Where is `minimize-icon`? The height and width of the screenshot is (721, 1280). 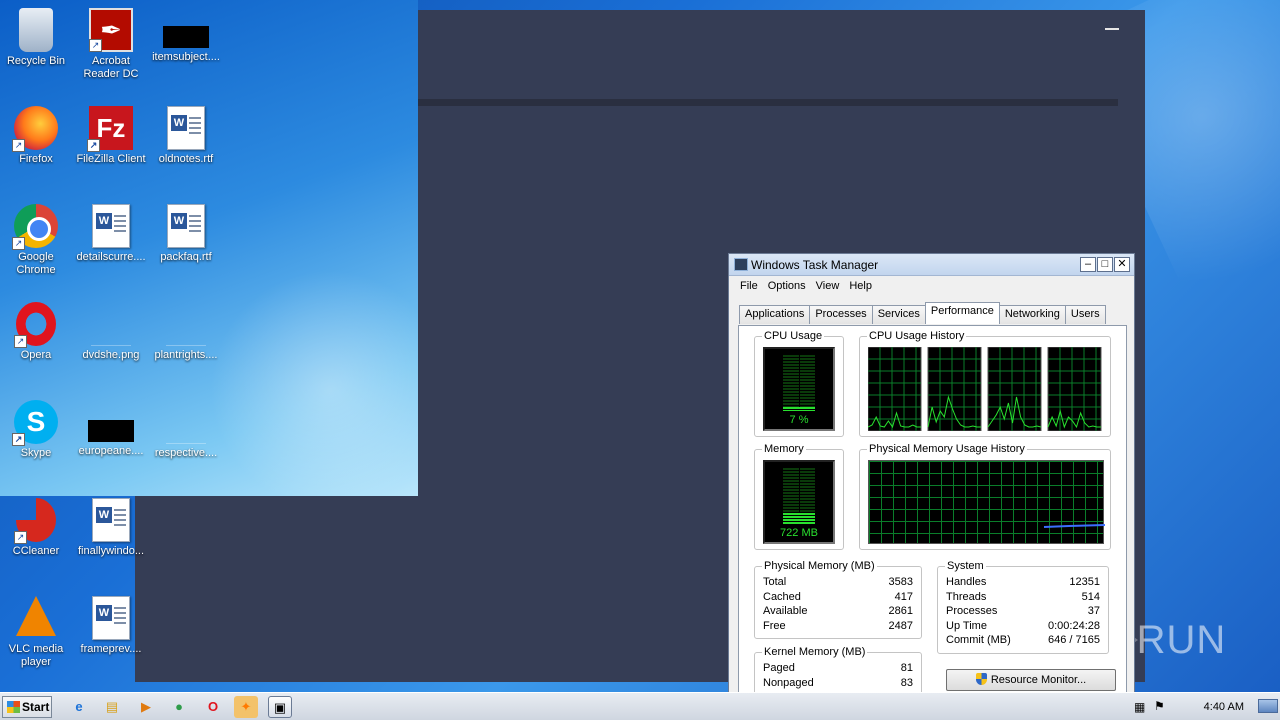 minimize-icon is located at coordinates (1112, 29).